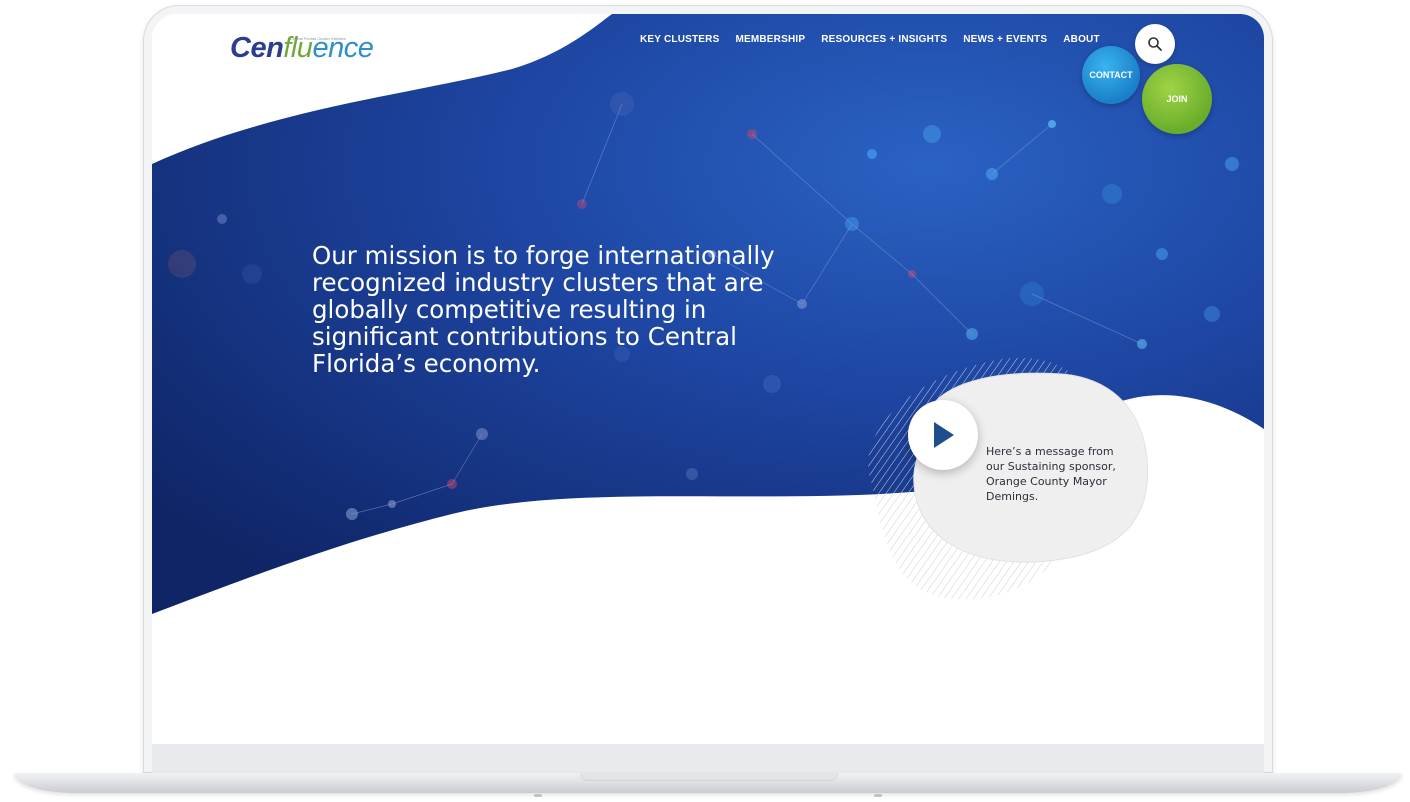  Describe the element at coordinates (884, 39) in the screenshot. I see `nav-item-resources-insights: RESOURCES + INSIGHTS` at that location.